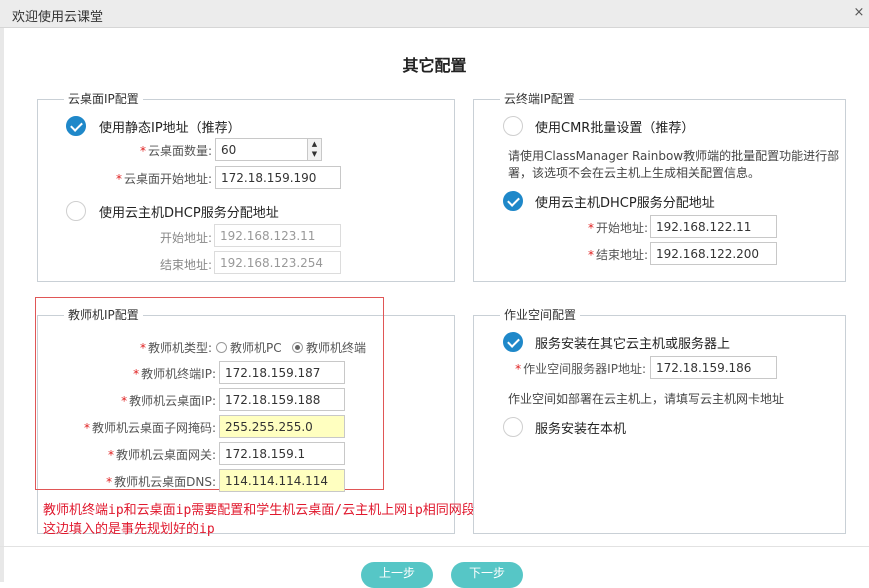  Describe the element at coordinates (859, 14) in the screenshot. I see `close-icon: ×` at that location.